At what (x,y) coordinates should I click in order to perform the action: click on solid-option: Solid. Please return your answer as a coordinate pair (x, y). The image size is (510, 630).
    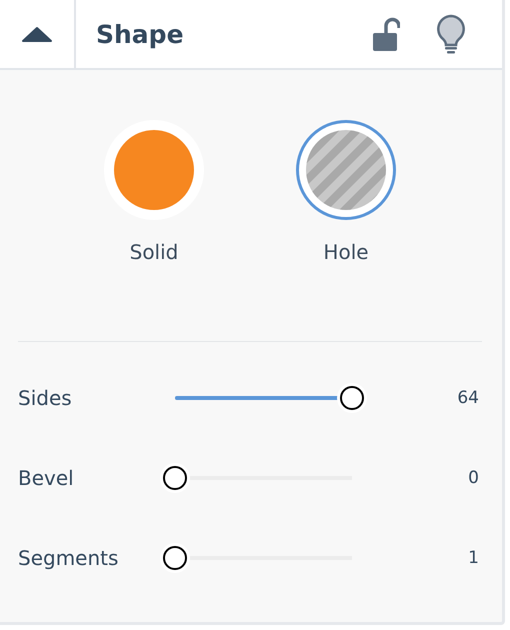
    Looking at the image, I should click on (154, 205).